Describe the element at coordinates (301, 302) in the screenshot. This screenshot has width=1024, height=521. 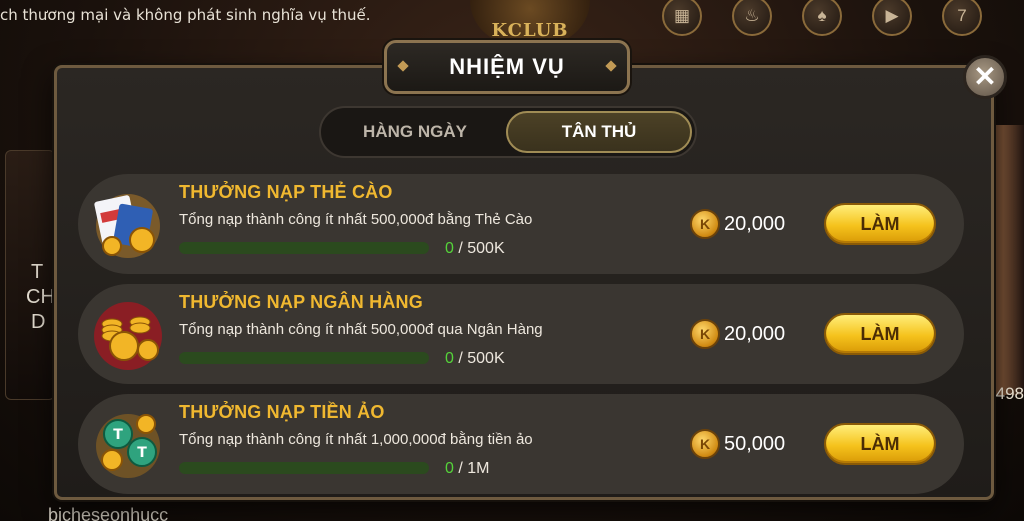
I see `task-title: THƯỞNG NẠP NGÂN HÀNG` at that location.